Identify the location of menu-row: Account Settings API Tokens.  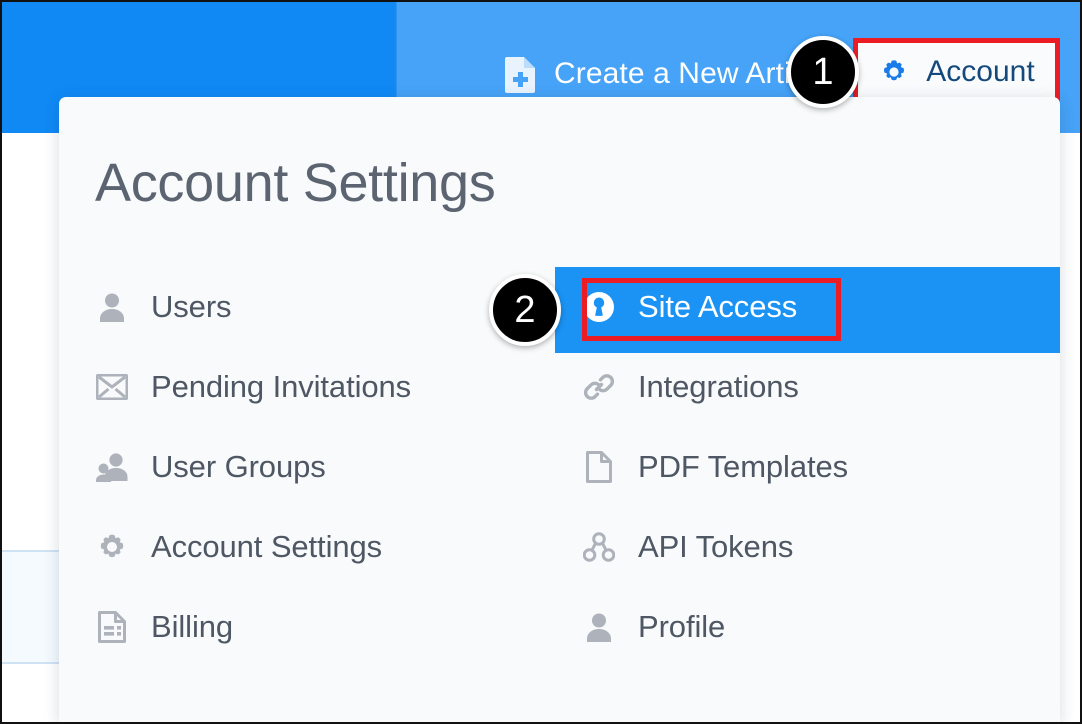
(559, 547).